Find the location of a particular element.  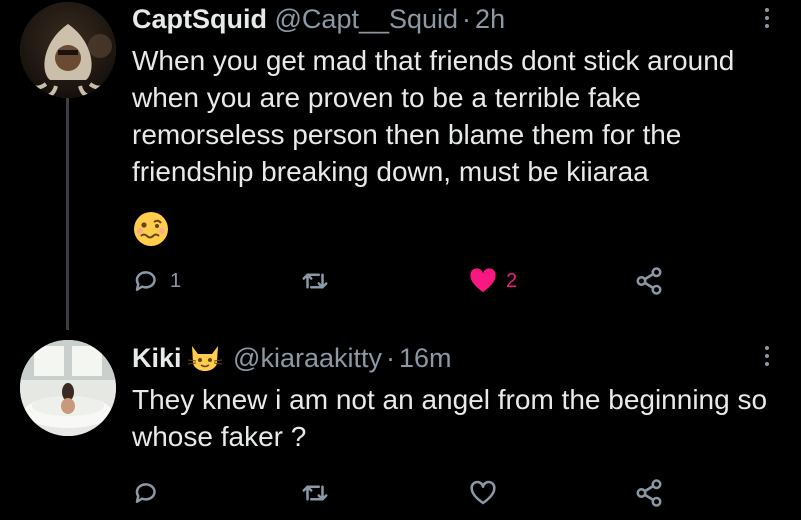

display-name: CaptSquid is located at coordinates (199, 19).